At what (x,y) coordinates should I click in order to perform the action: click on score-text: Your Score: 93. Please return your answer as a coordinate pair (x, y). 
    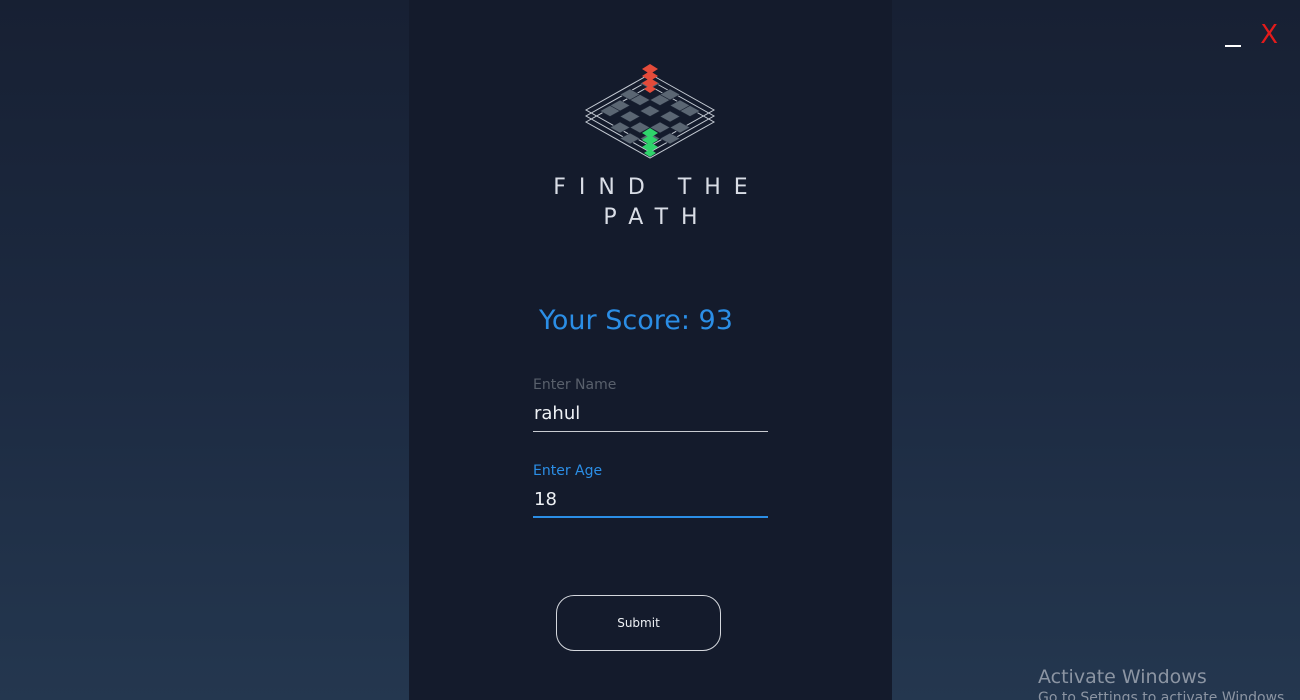
    Looking at the image, I should click on (636, 320).